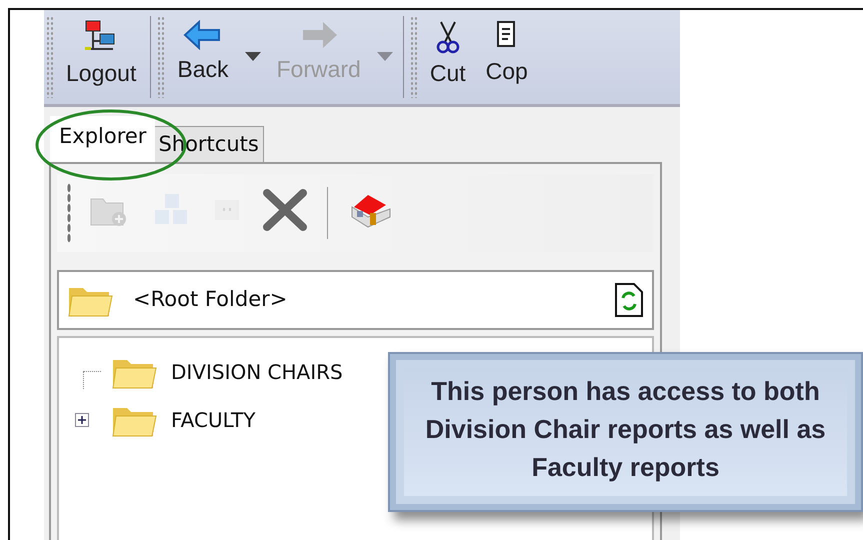 The width and height of the screenshot is (863, 540). Describe the element at coordinates (448, 57) in the screenshot. I see `cut-button: Cut` at that location.